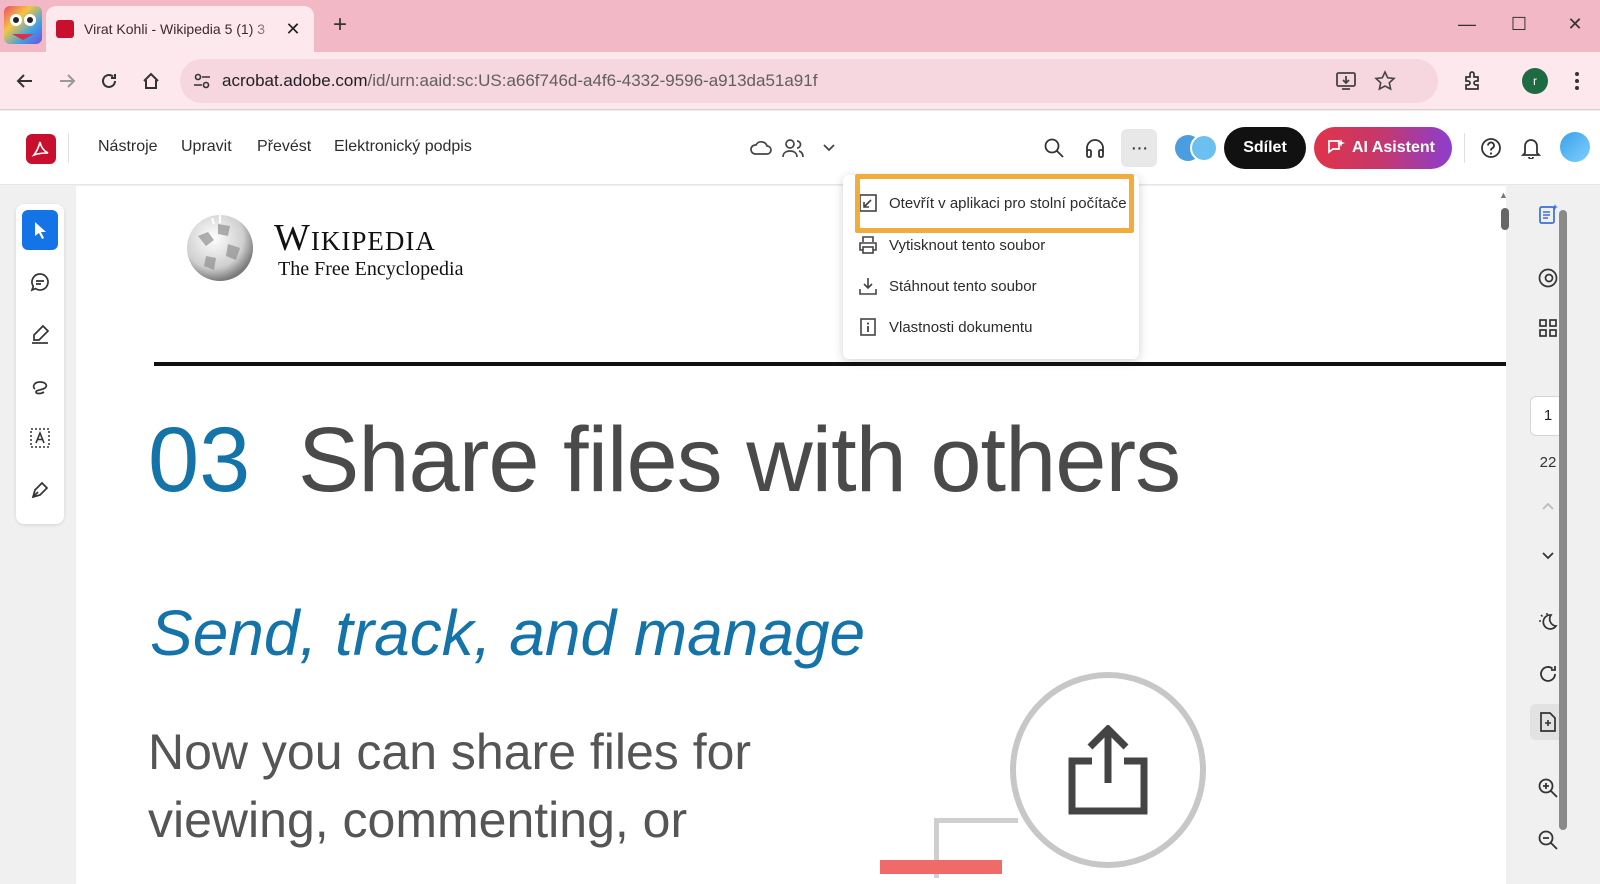 The width and height of the screenshot is (1600, 884). Describe the element at coordinates (1008, 203) in the screenshot. I see `menu-item-label: Otevřít v aplikaci pro stolní počítače` at that location.